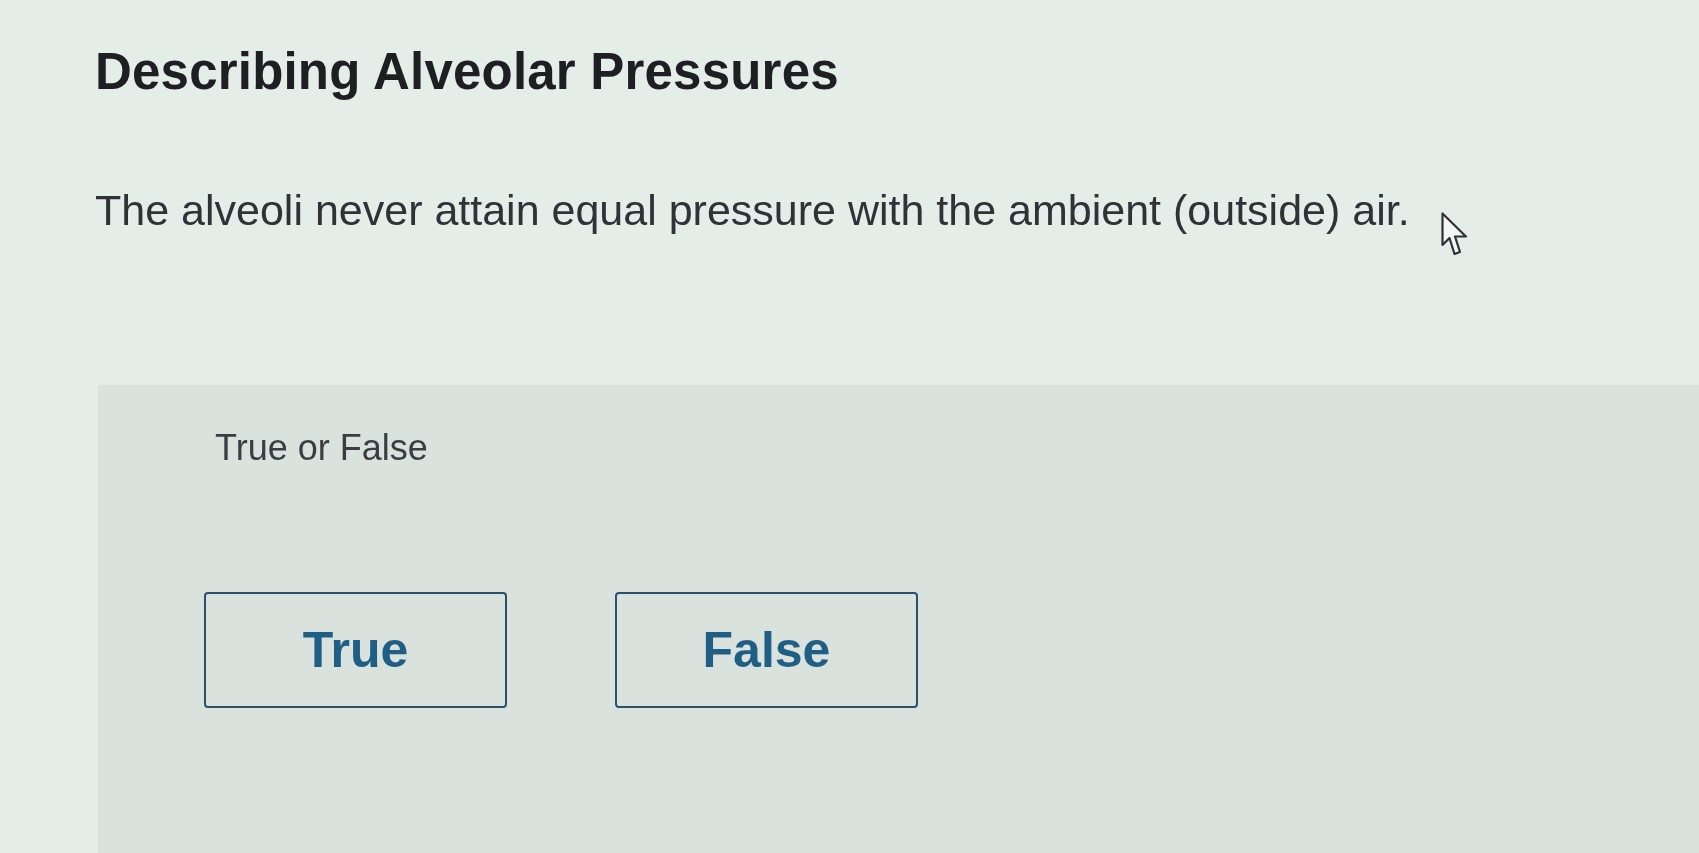  What do you see at coordinates (752, 210) in the screenshot?
I see `question-text: The alveoli never attain equal pressure with the ambient (outside) air.` at bounding box center [752, 210].